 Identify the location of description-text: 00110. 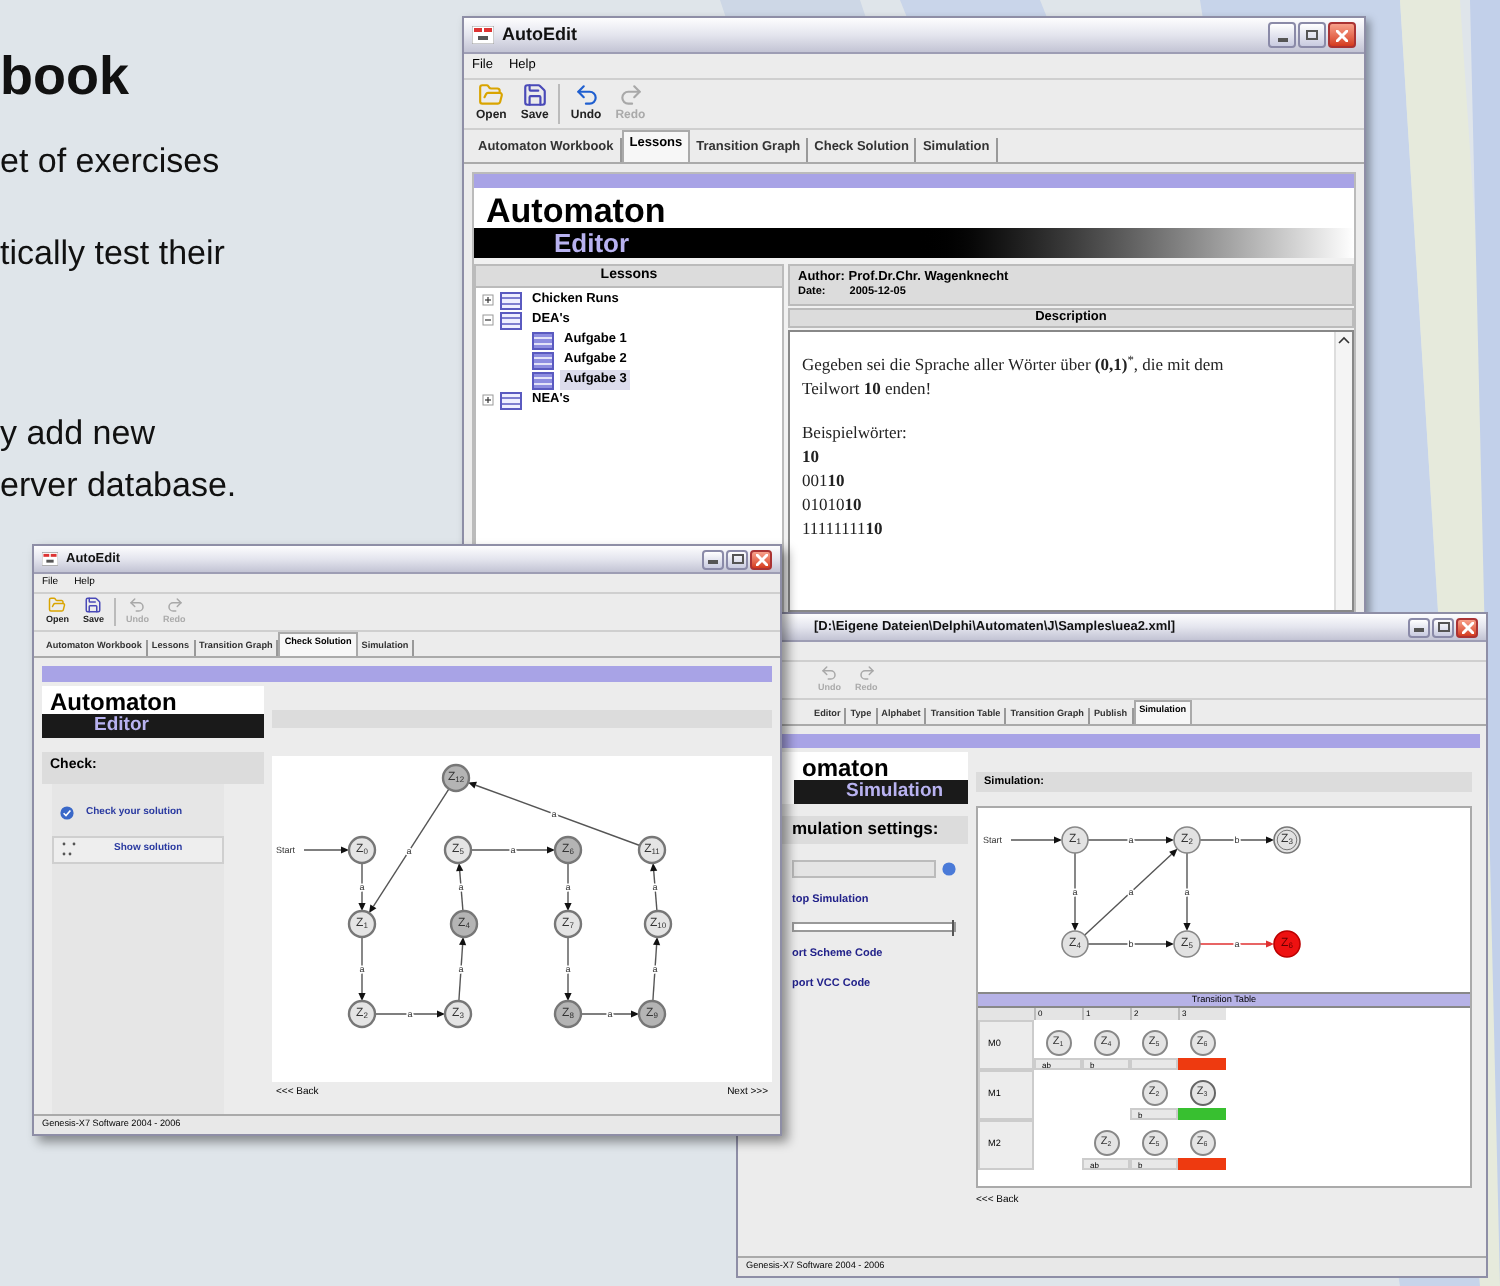
(823, 480).